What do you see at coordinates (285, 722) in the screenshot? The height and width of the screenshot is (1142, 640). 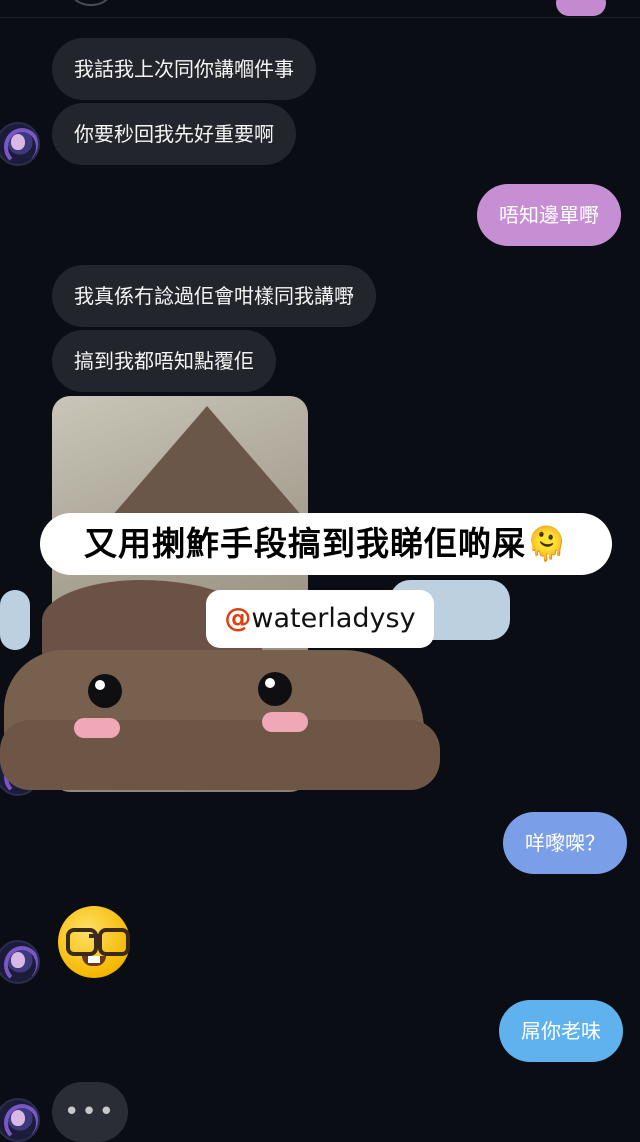 I see `poop-right-cheek` at bounding box center [285, 722].